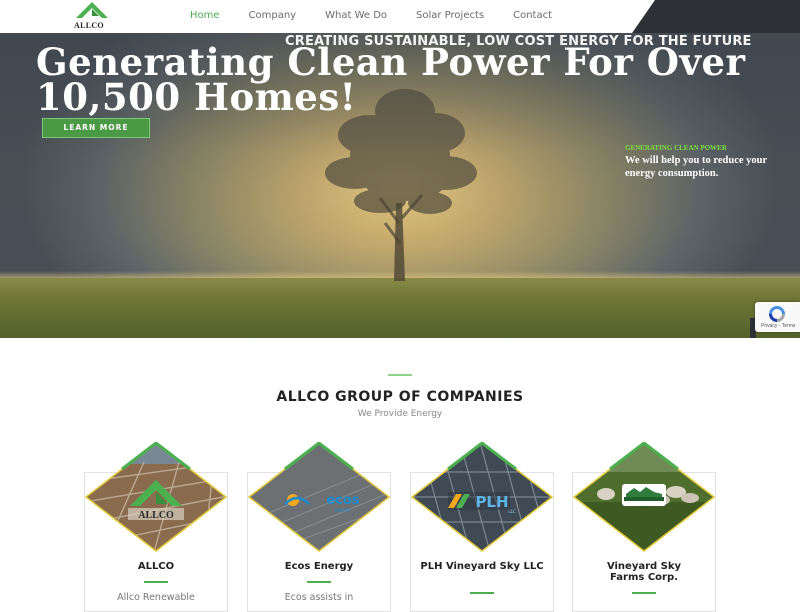 The width and height of the screenshot is (800, 612). I want to click on vineyard-sky-diamond-image: VINEYARD SKY FARMS, so click(644, 497).